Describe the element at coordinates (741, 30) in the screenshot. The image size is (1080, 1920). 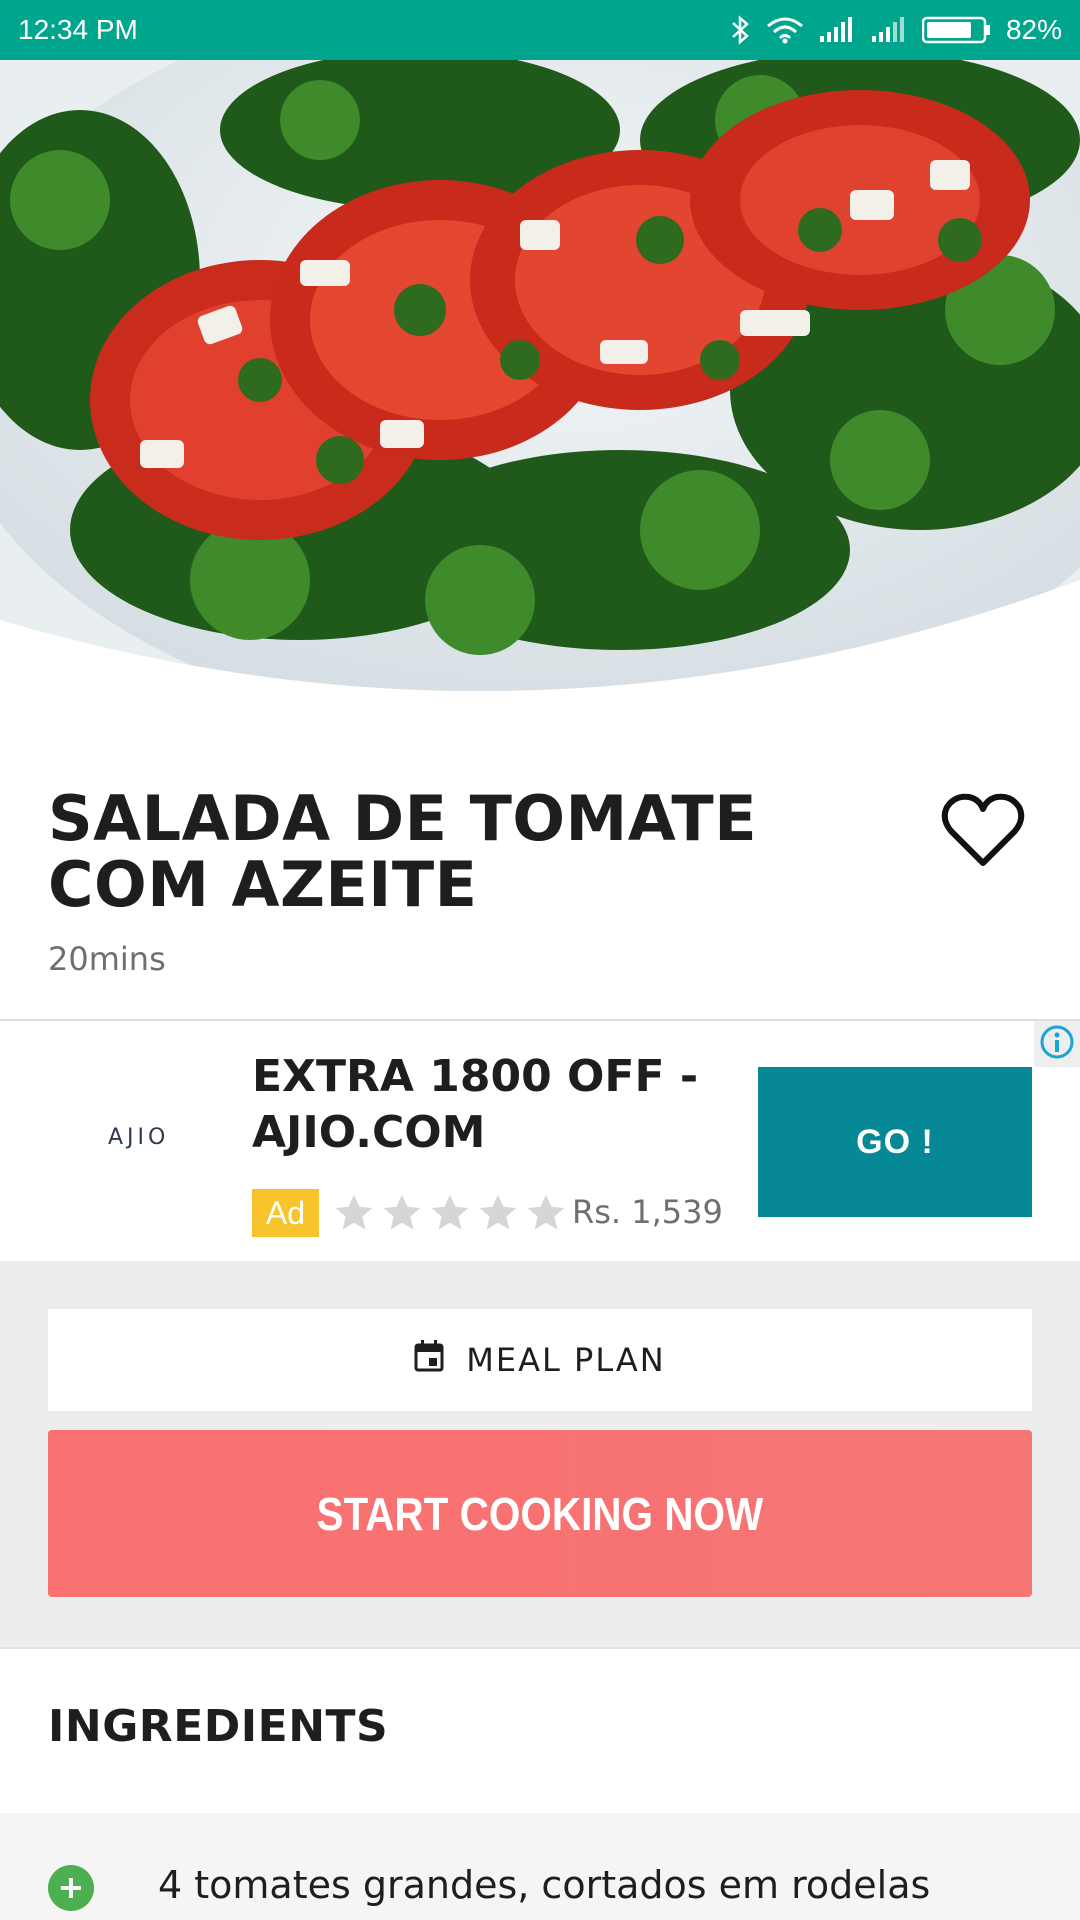
I see `bluetooth-icon` at that location.